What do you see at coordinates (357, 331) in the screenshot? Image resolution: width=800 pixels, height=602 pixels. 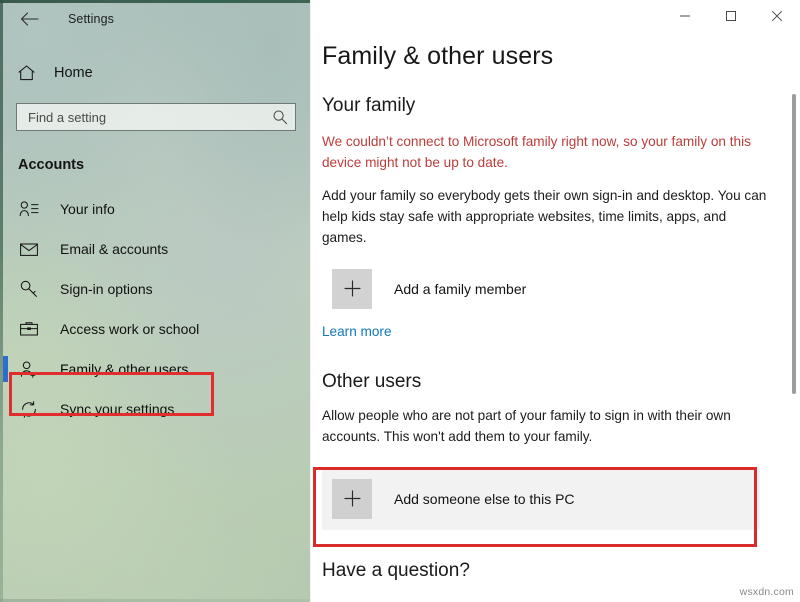 I see `learn-more-link: Learn more` at bounding box center [357, 331].